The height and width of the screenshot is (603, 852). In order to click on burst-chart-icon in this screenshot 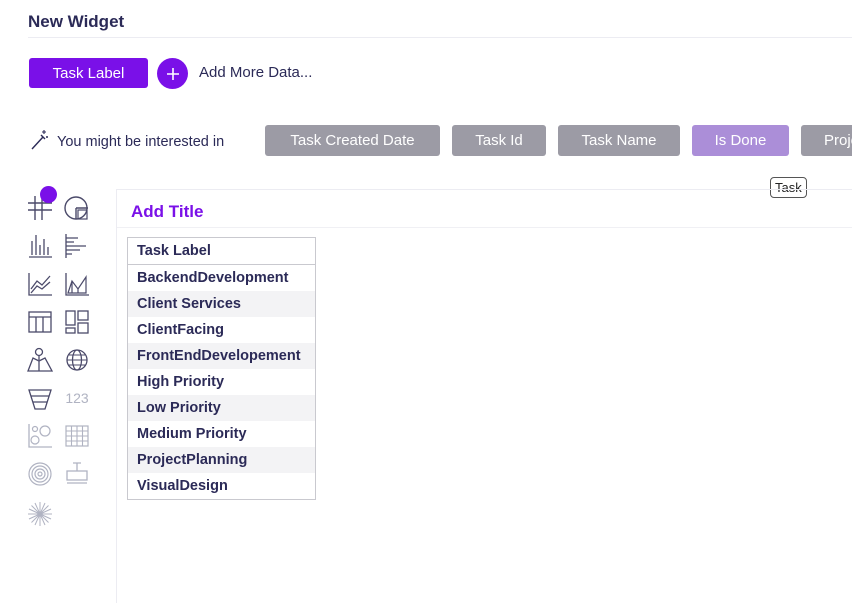, I will do `click(40, 514)`.